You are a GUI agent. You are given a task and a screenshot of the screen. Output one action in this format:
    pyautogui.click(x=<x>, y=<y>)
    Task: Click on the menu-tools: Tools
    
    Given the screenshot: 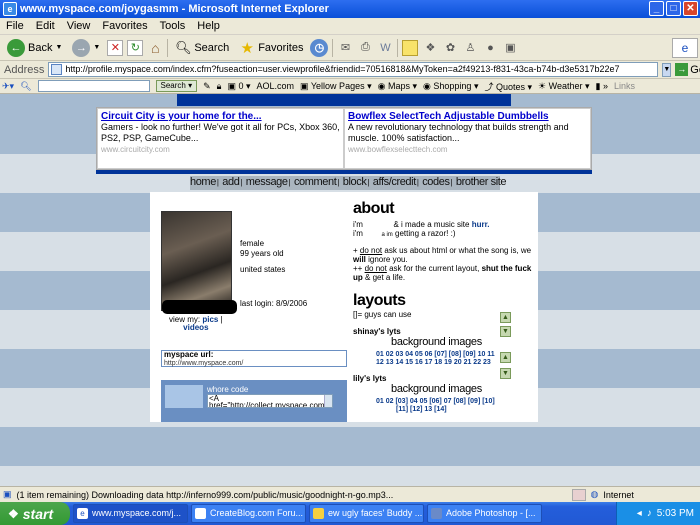 What is the action you would take?
    pyautogui.click(x=173, y=26)
    